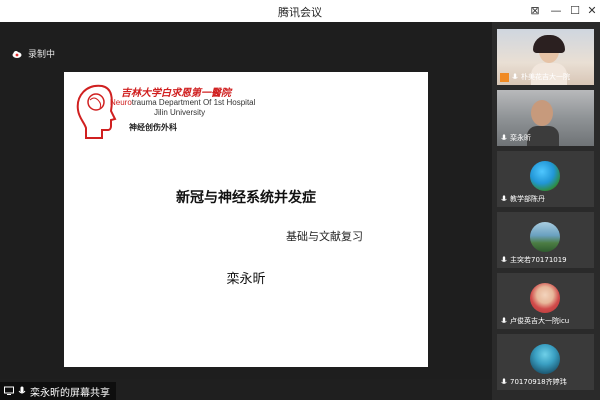 The height and width of the screenshot is (400, 600). What do you see at coordinates (549, 44) in the screenshot?
I see `participant-hair` at bounding box center [549, 44].